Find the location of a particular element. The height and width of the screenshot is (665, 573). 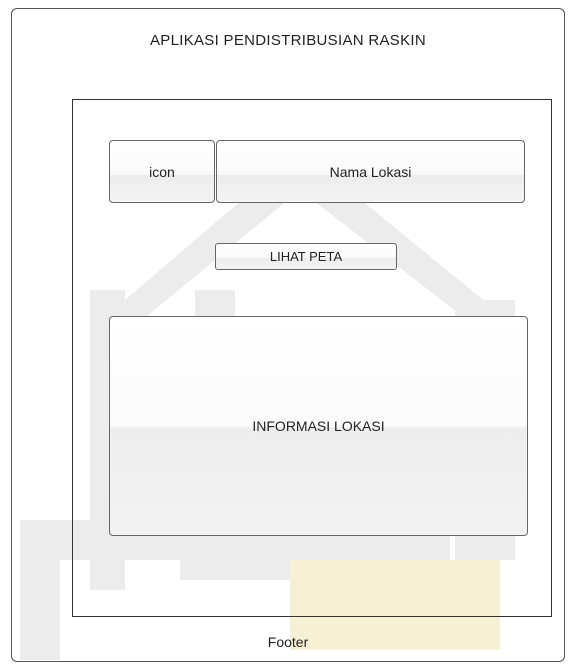

location-icon-placeholder: icon is located at coordinates (162, 171).